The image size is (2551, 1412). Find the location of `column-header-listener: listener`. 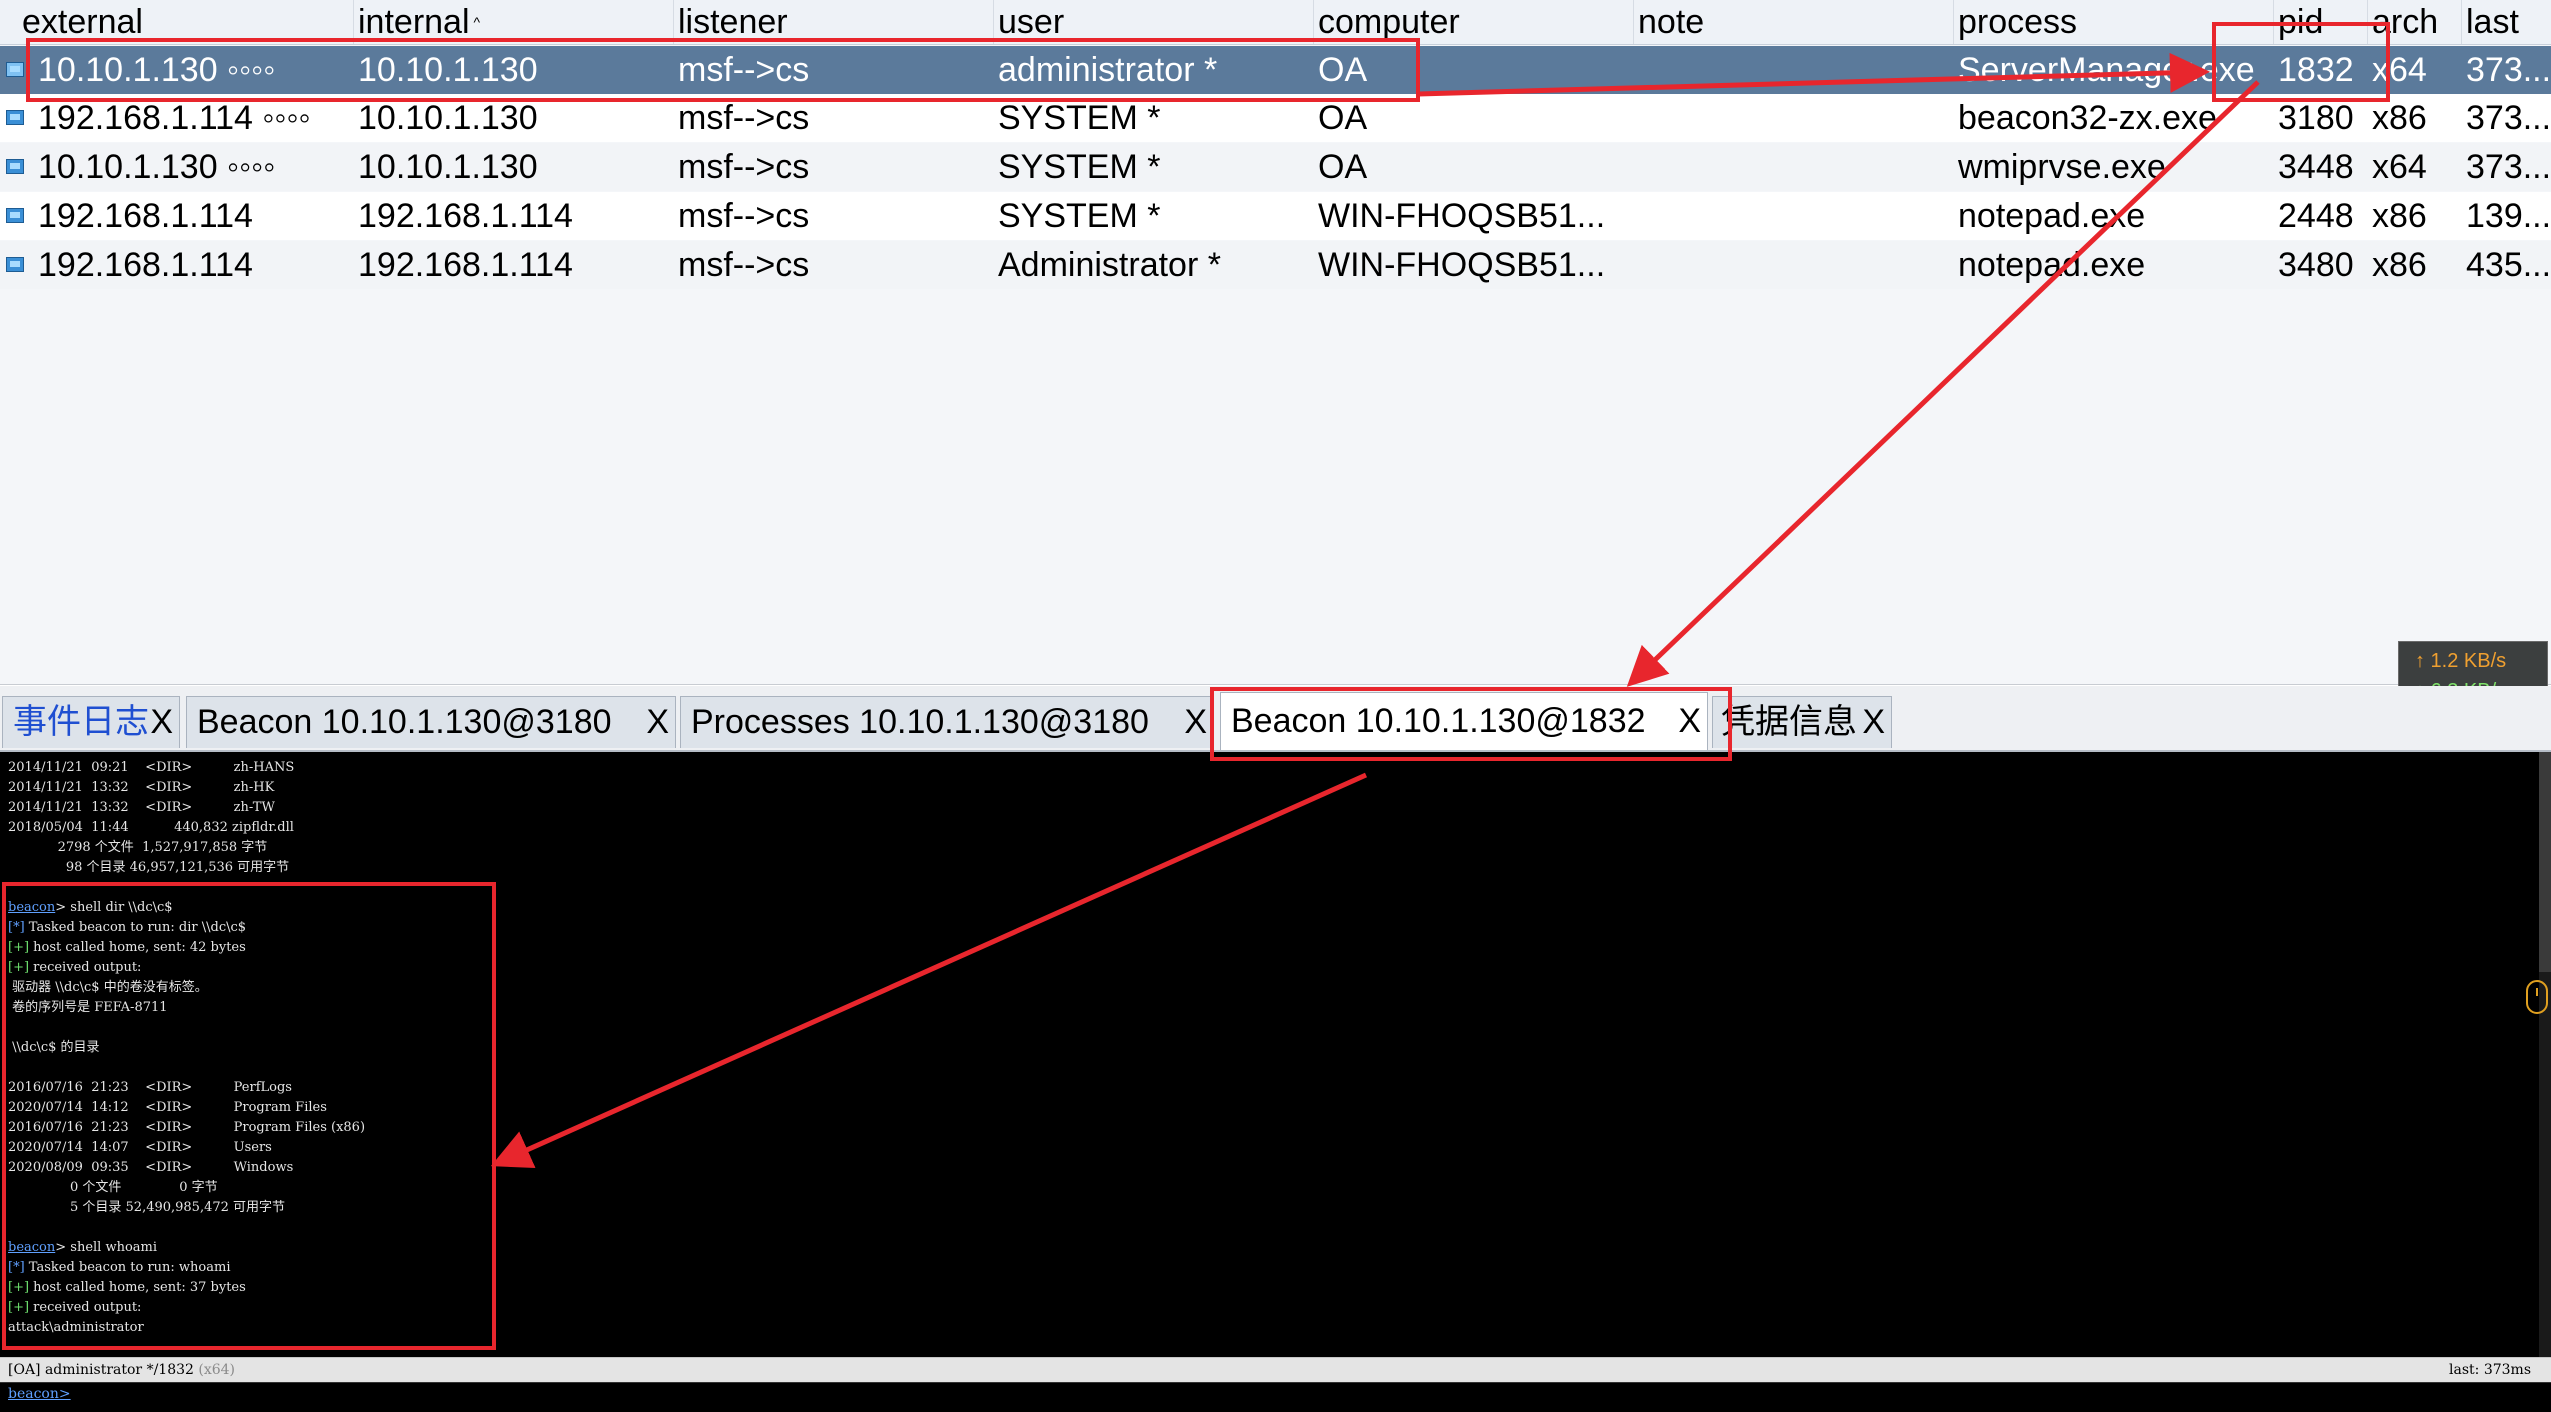

column-header-listener: listener is located at coordinates (834, 22).